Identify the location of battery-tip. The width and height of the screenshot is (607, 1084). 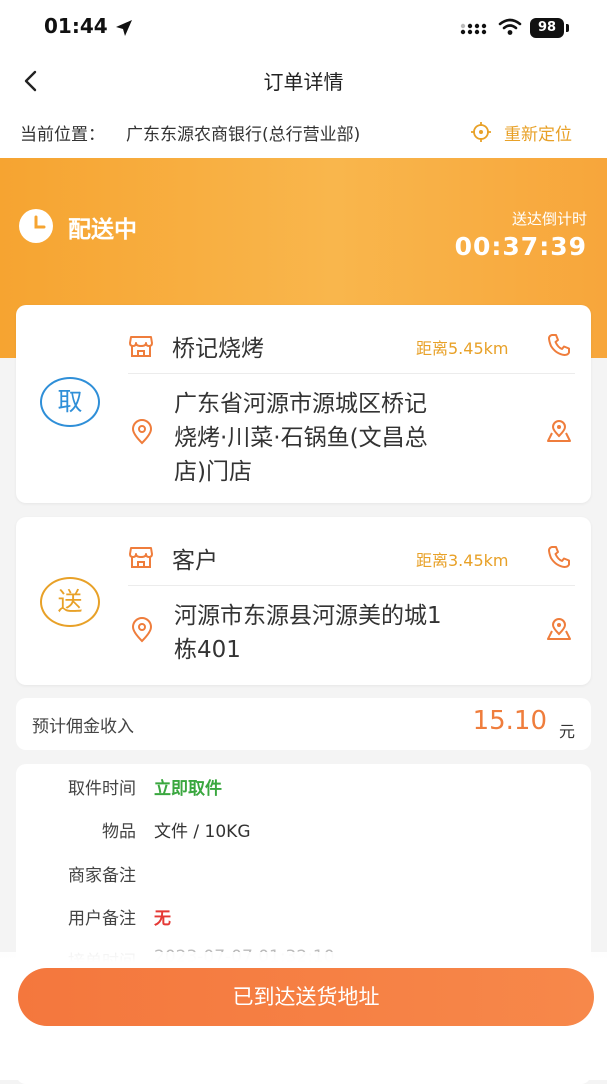
(567, 28).